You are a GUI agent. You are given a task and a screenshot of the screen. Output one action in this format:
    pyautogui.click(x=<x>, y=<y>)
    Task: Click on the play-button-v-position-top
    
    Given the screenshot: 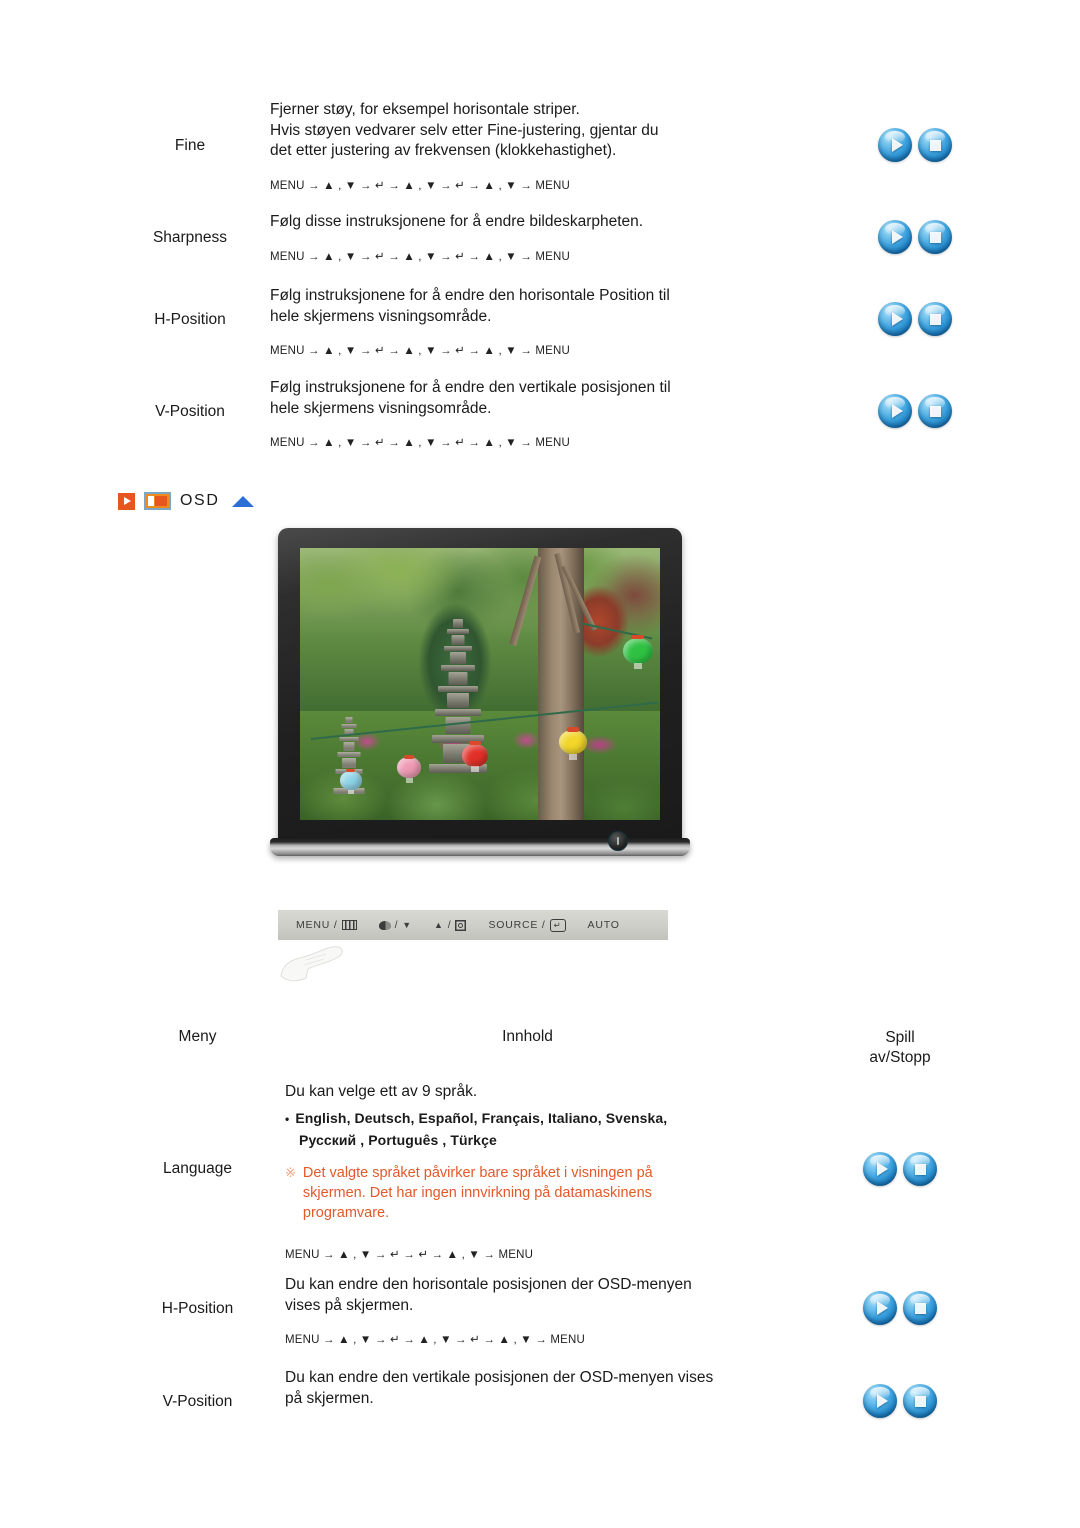 What is the action you would take?
    pyautogui.click(x=895, y=411)
    